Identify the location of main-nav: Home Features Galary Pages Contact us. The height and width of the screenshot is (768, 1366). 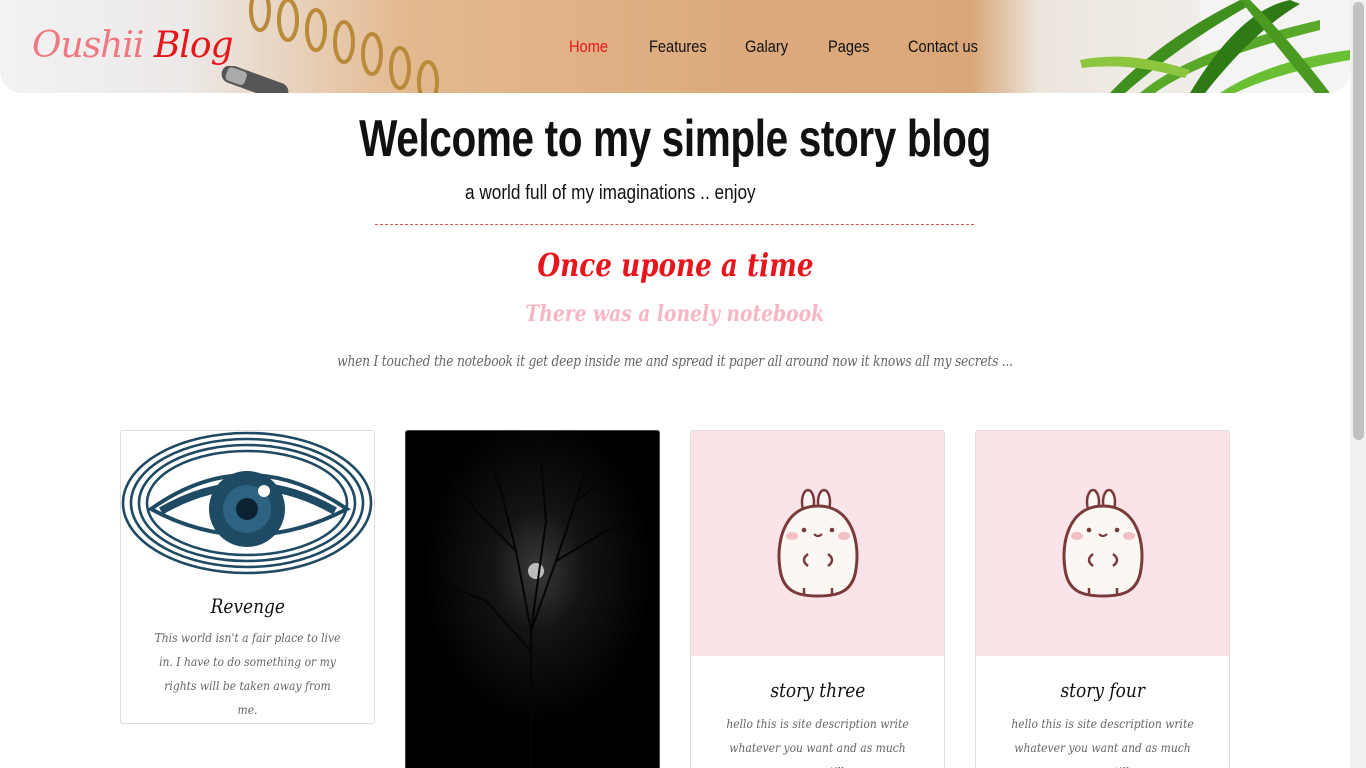
(783, 47).